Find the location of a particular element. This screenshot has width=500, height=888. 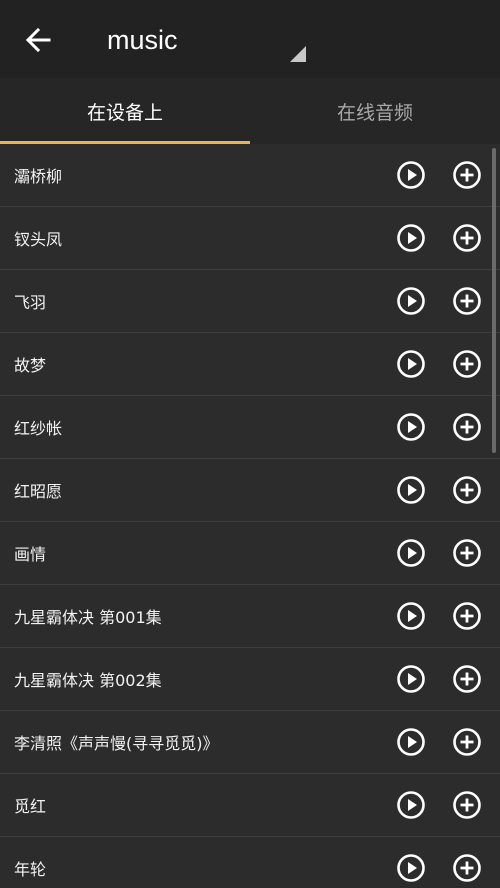

back-button is located at coordinates (38, 40).